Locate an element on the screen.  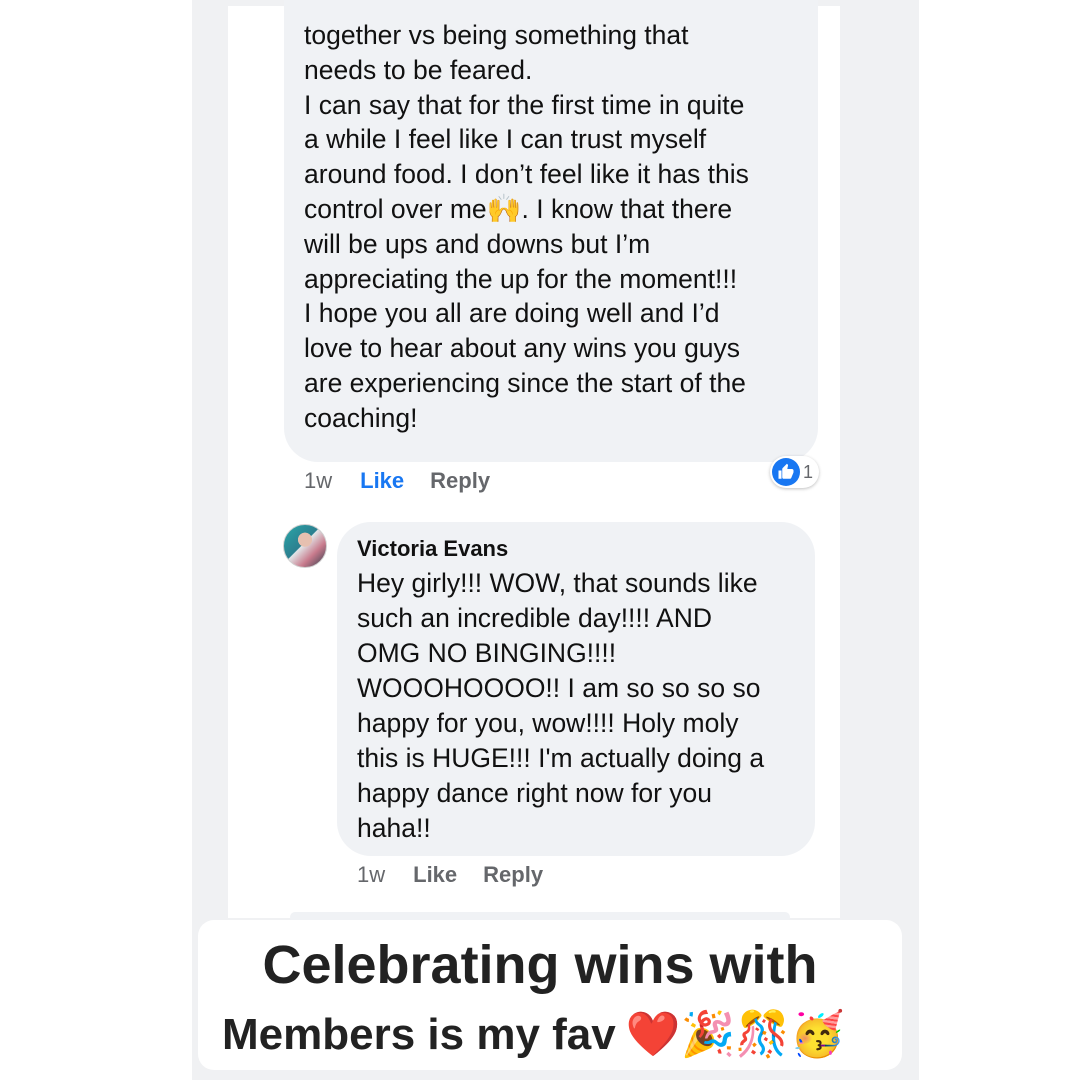
comment-timestamp: 1w is located at coordinates (318, 480).